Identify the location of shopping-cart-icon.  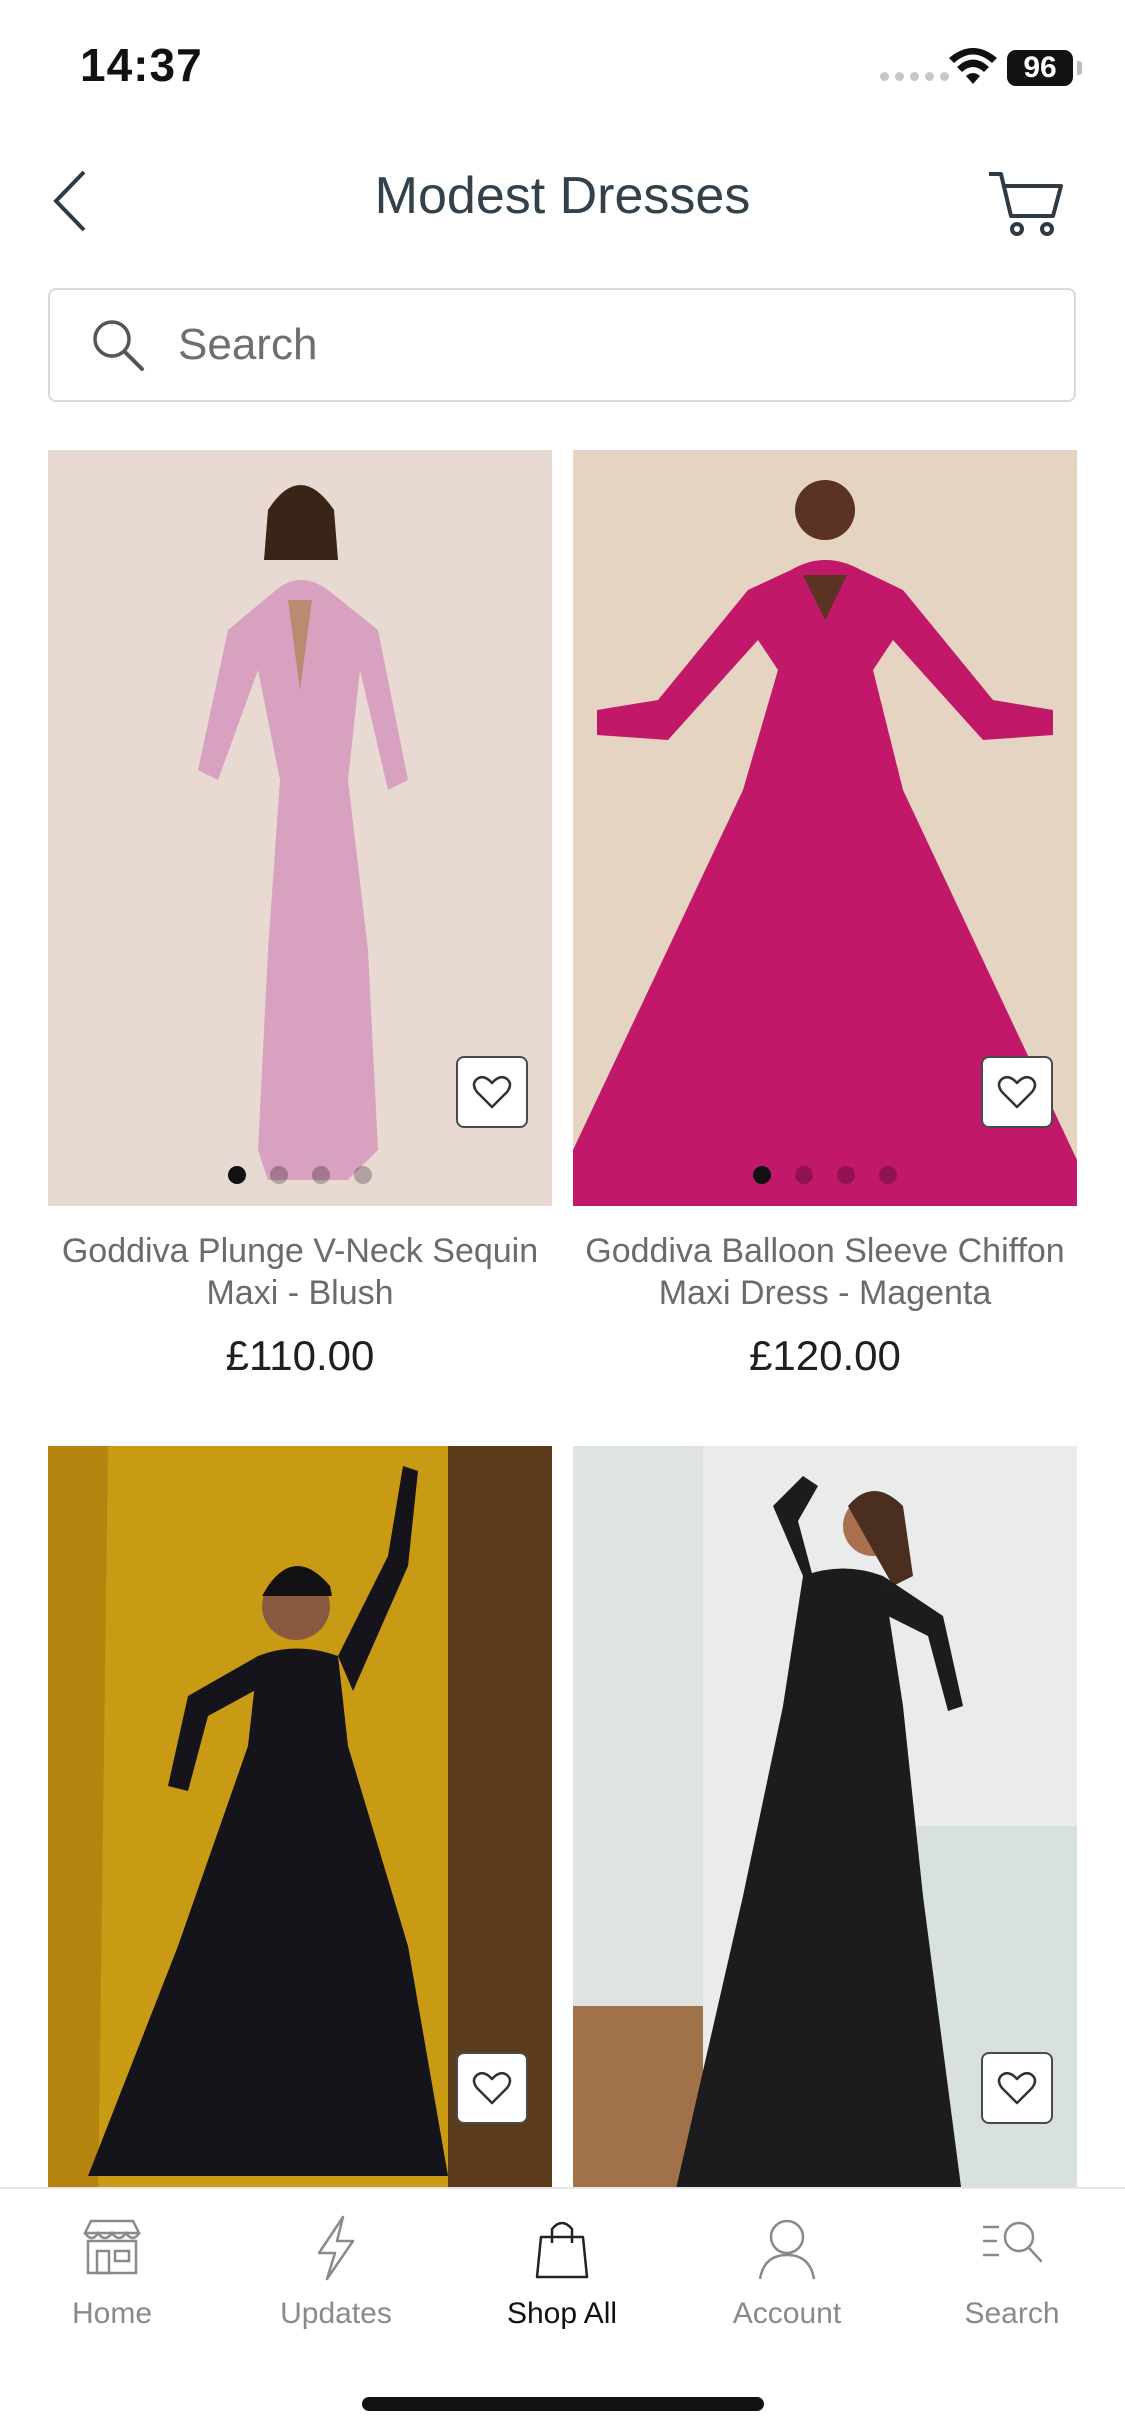
(1026, 204).